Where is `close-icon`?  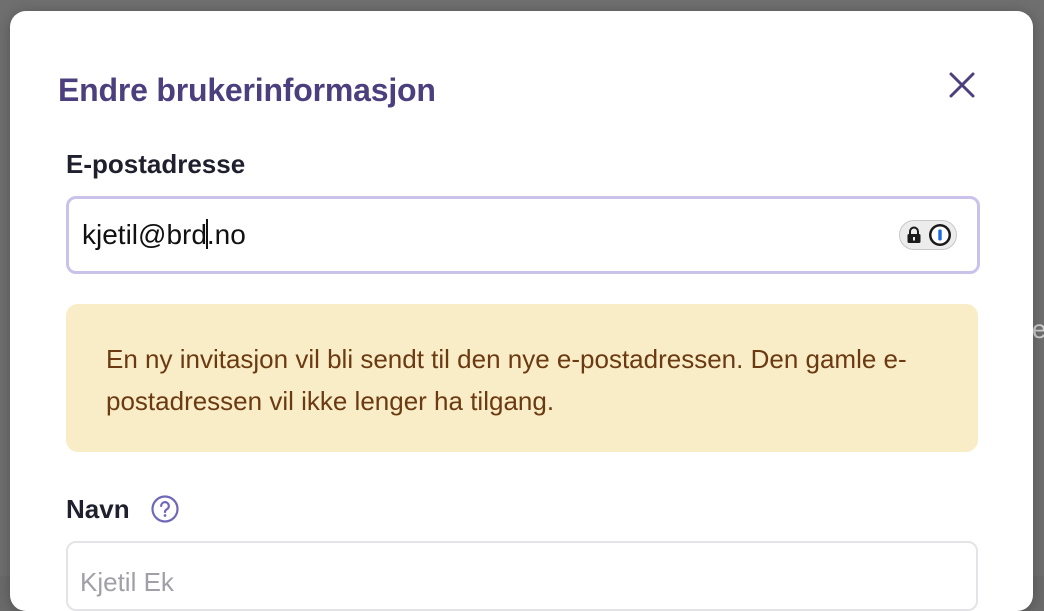 close-icon is located at coordinates (962, 85).